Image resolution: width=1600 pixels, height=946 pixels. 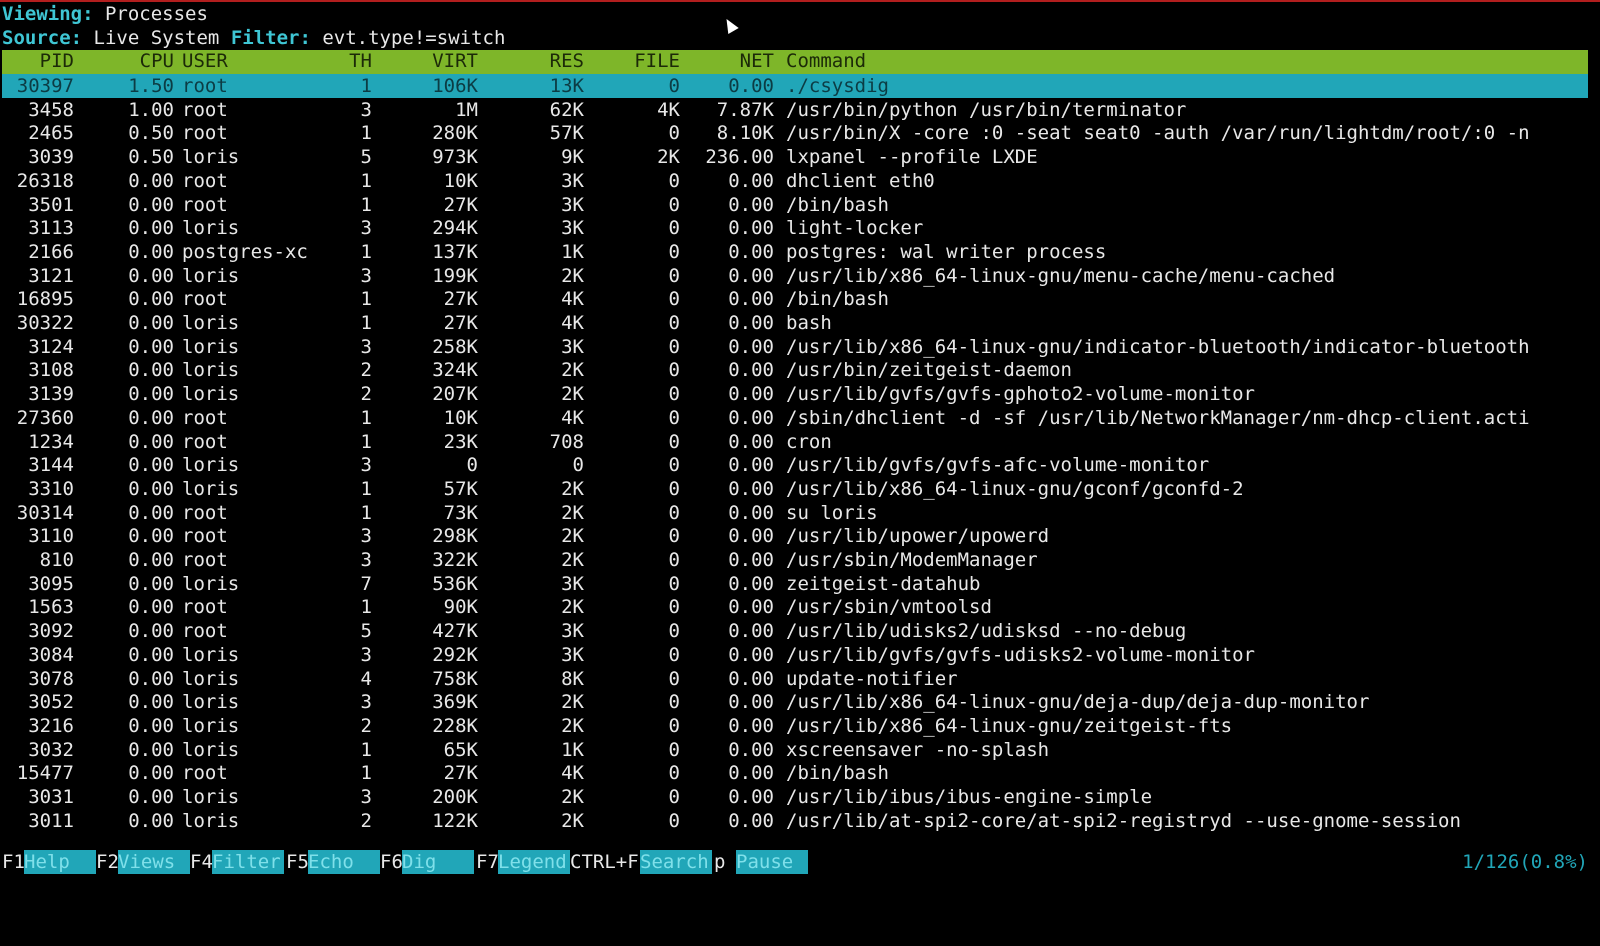 What do you see at coordinates (13, 862) in the screenshot?
I see `fkey-help: F1` at bounding box center [13, 862].